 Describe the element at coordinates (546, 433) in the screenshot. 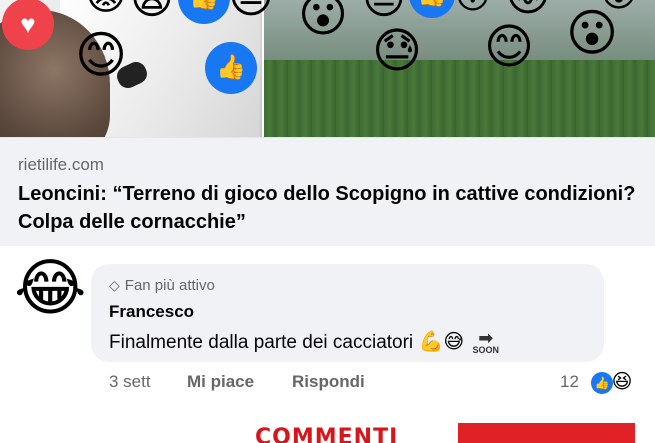

I see `banner-red-box` at that location.